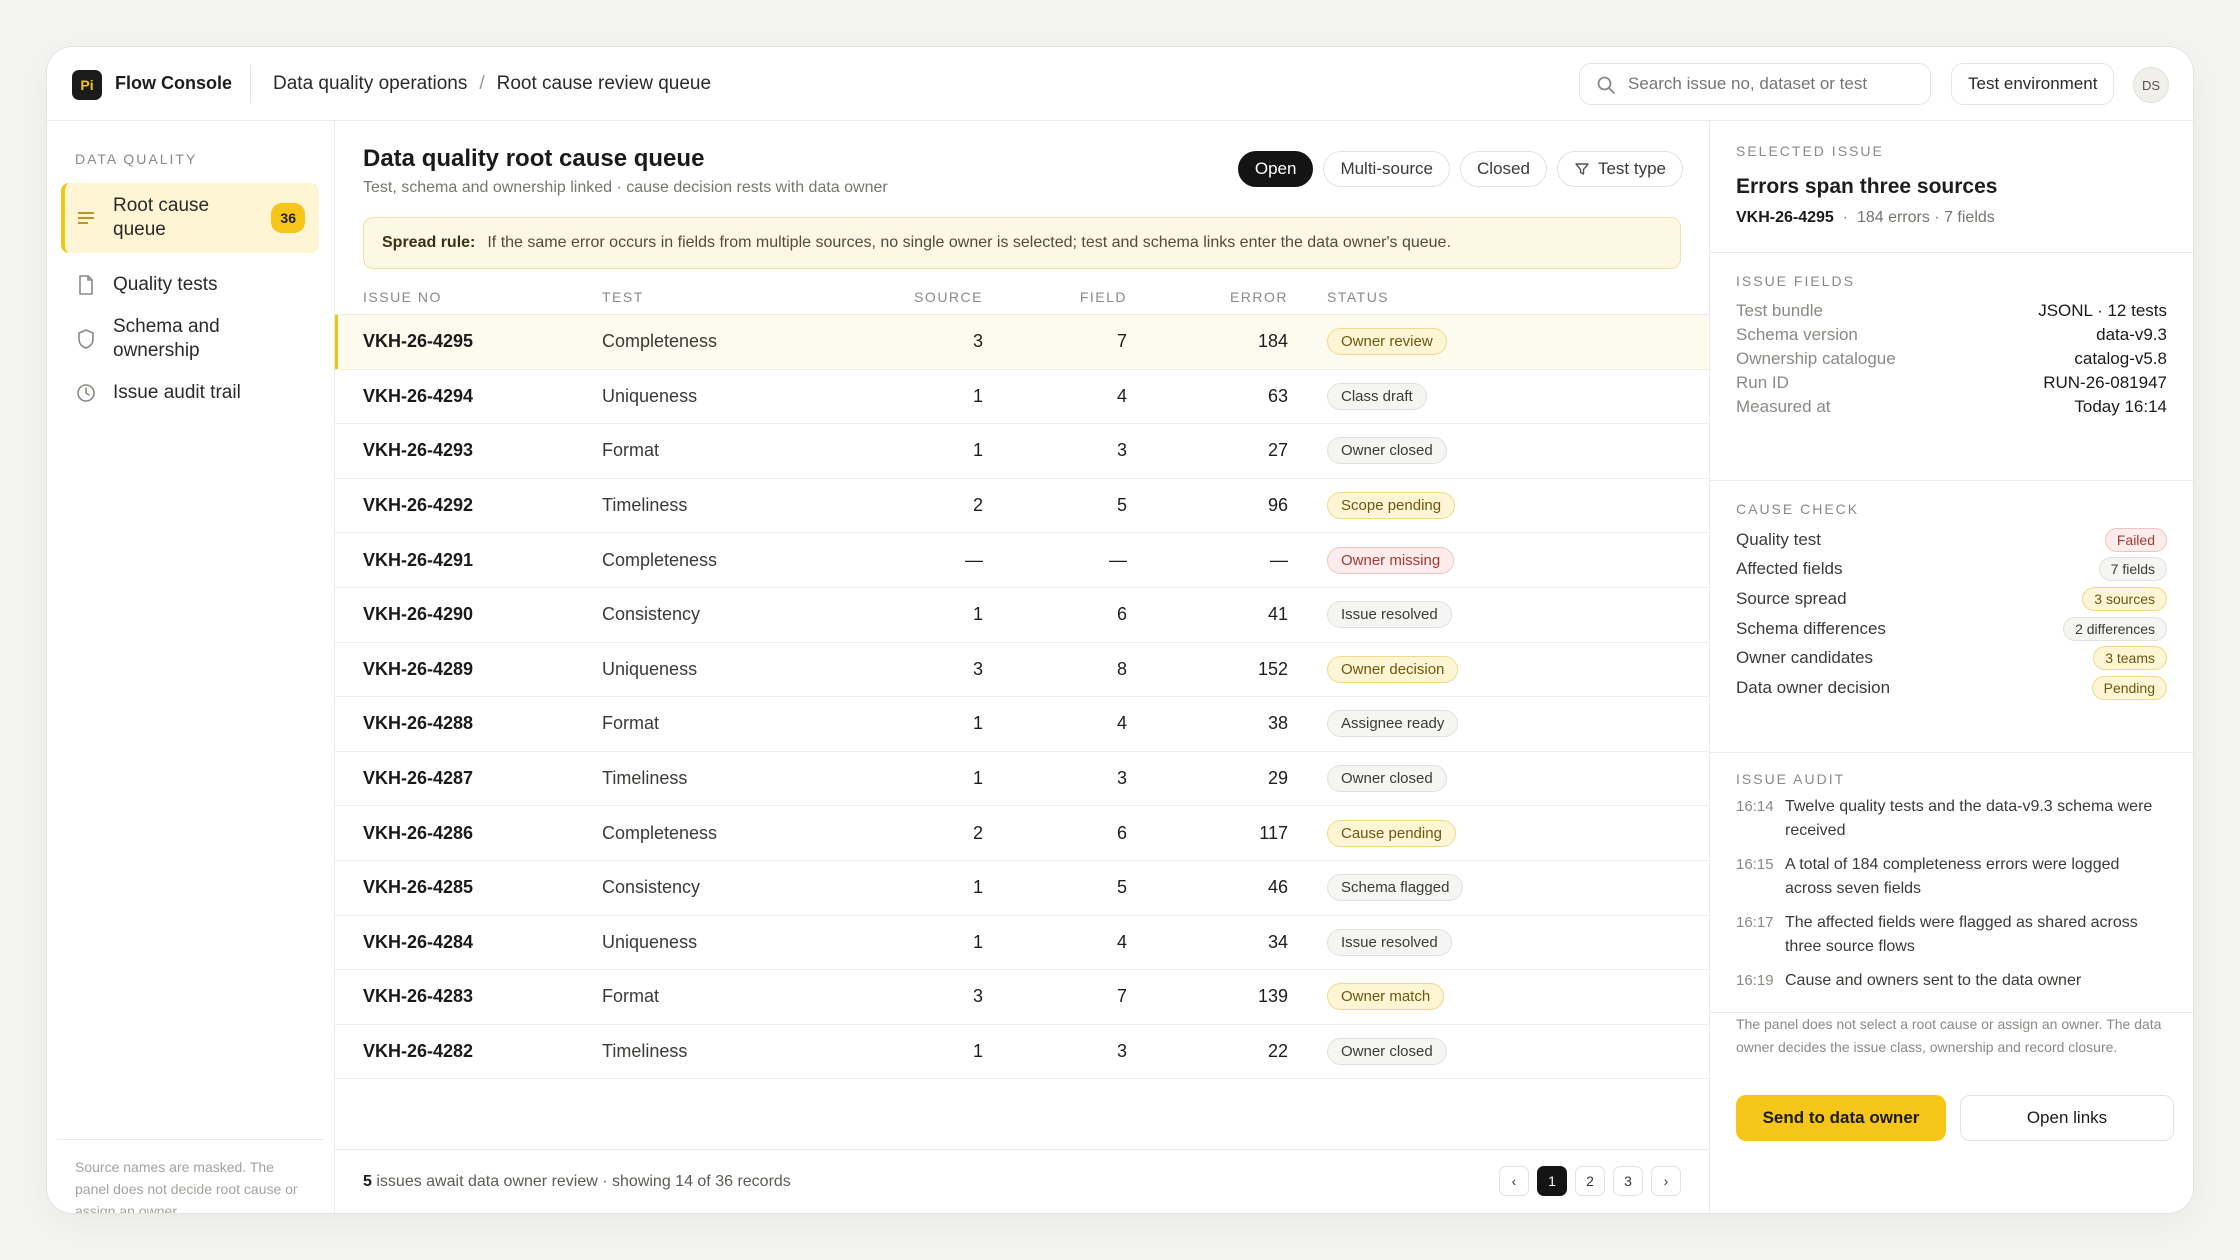 This screenshot has height=1260, width=2240. I want to click on page-button-3: 3, so click(1628, 1181).